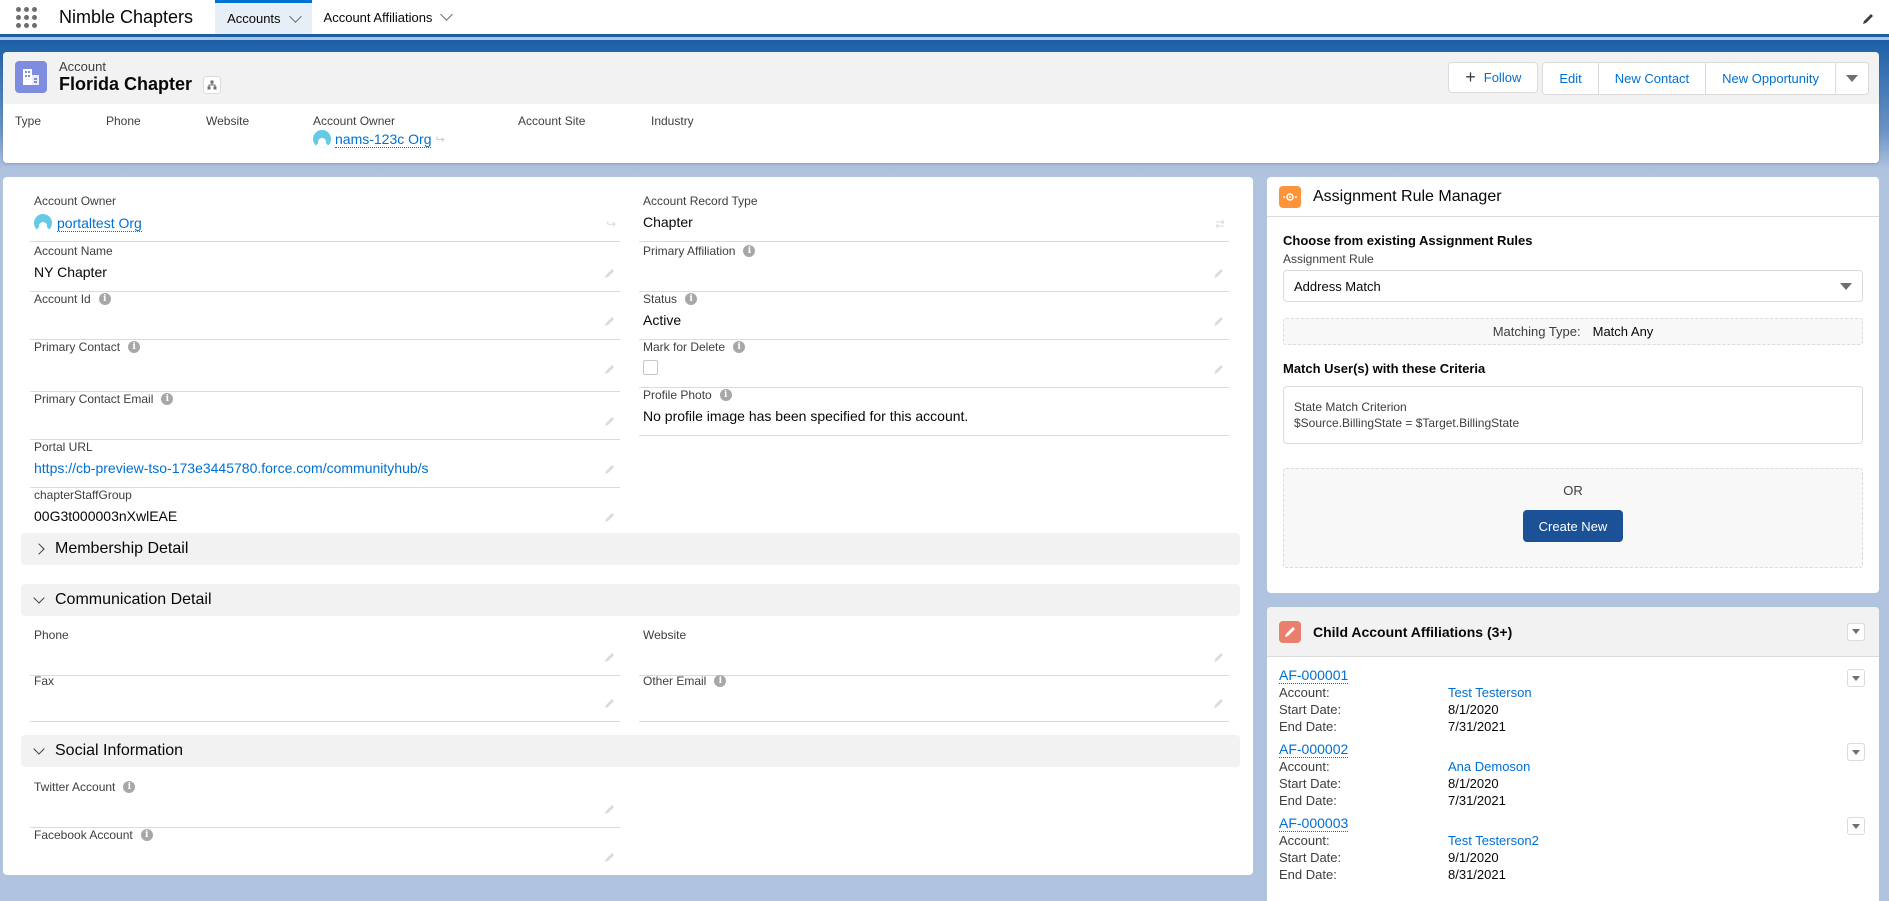 The height and width of the screenshot is (901, 1889). Describe the element at coordinates (126, 16) in the screenshot. I see `app-name: Nimble Chapters` at that location.